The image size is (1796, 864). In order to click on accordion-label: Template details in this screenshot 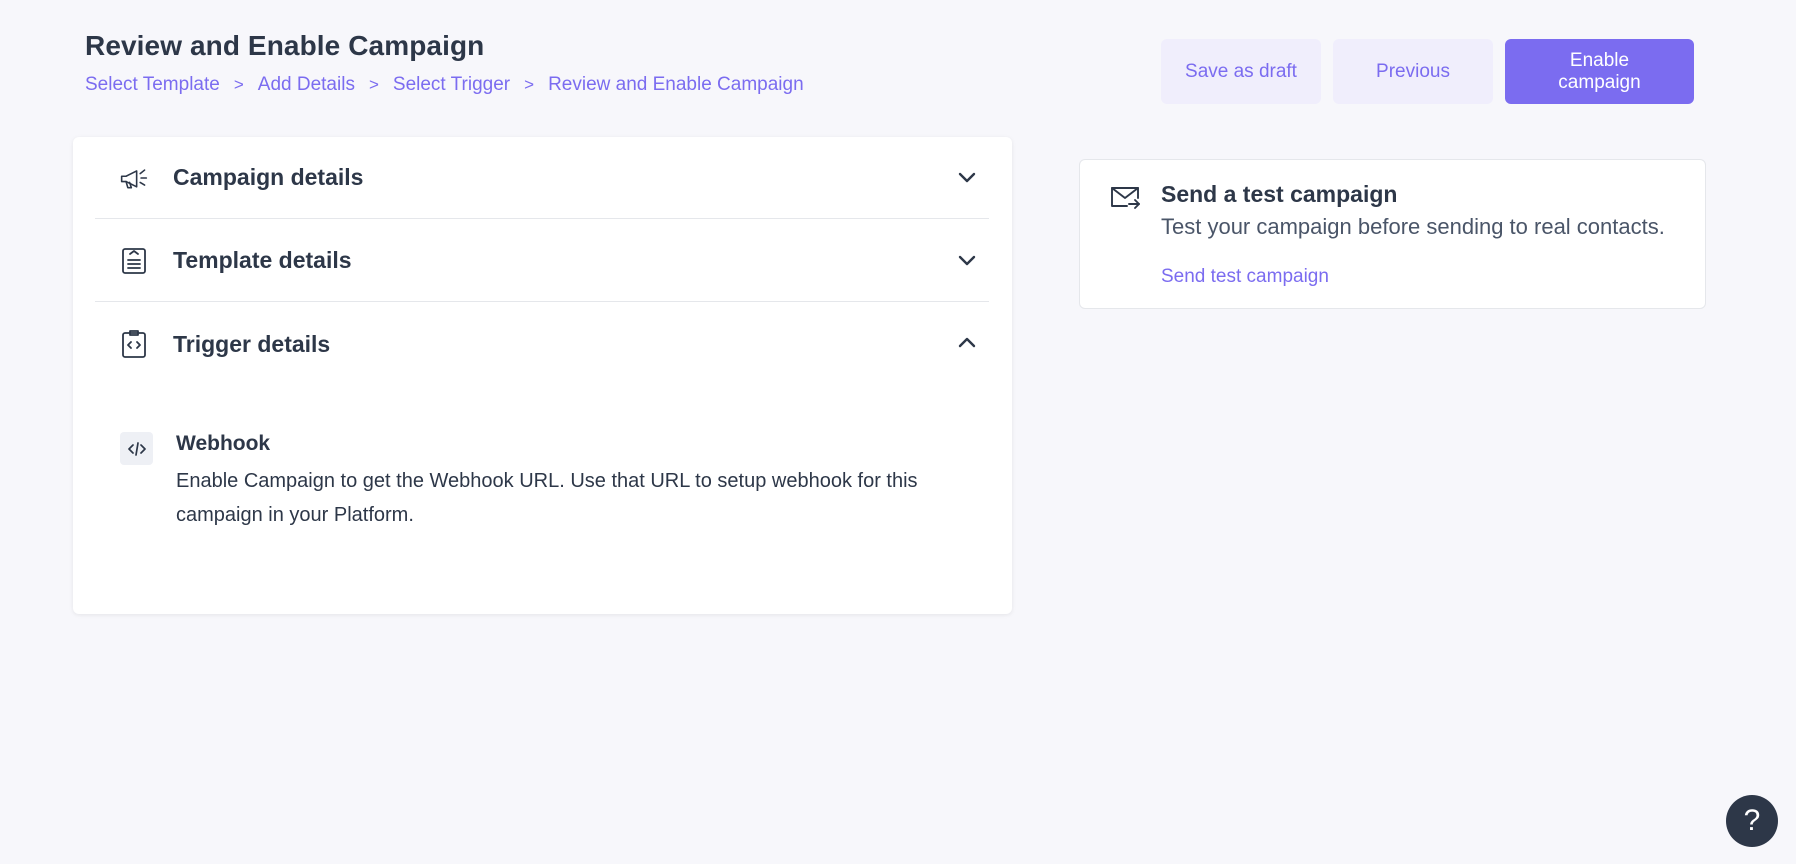, I will do `click(262, 260)`.